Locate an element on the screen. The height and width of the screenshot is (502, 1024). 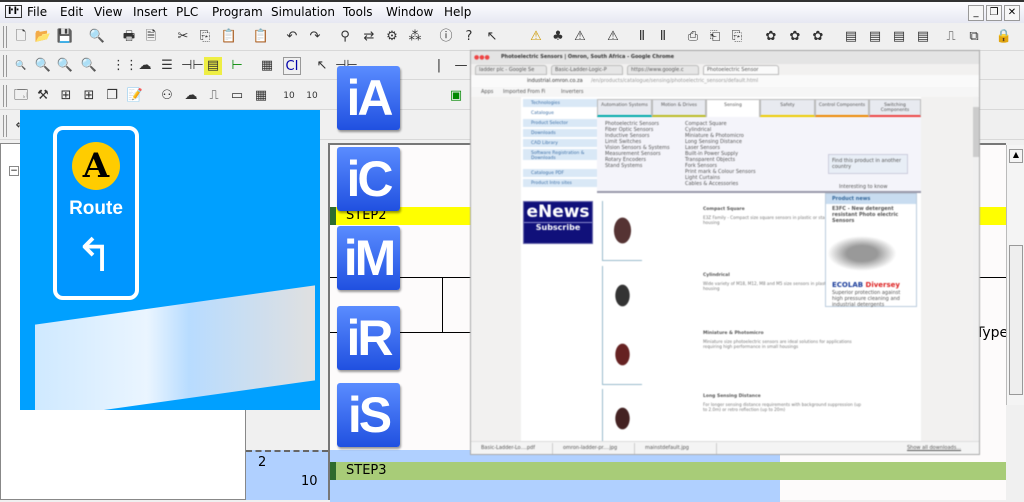
category-tab: Motion & Drives is located at coordinates (679, 108).